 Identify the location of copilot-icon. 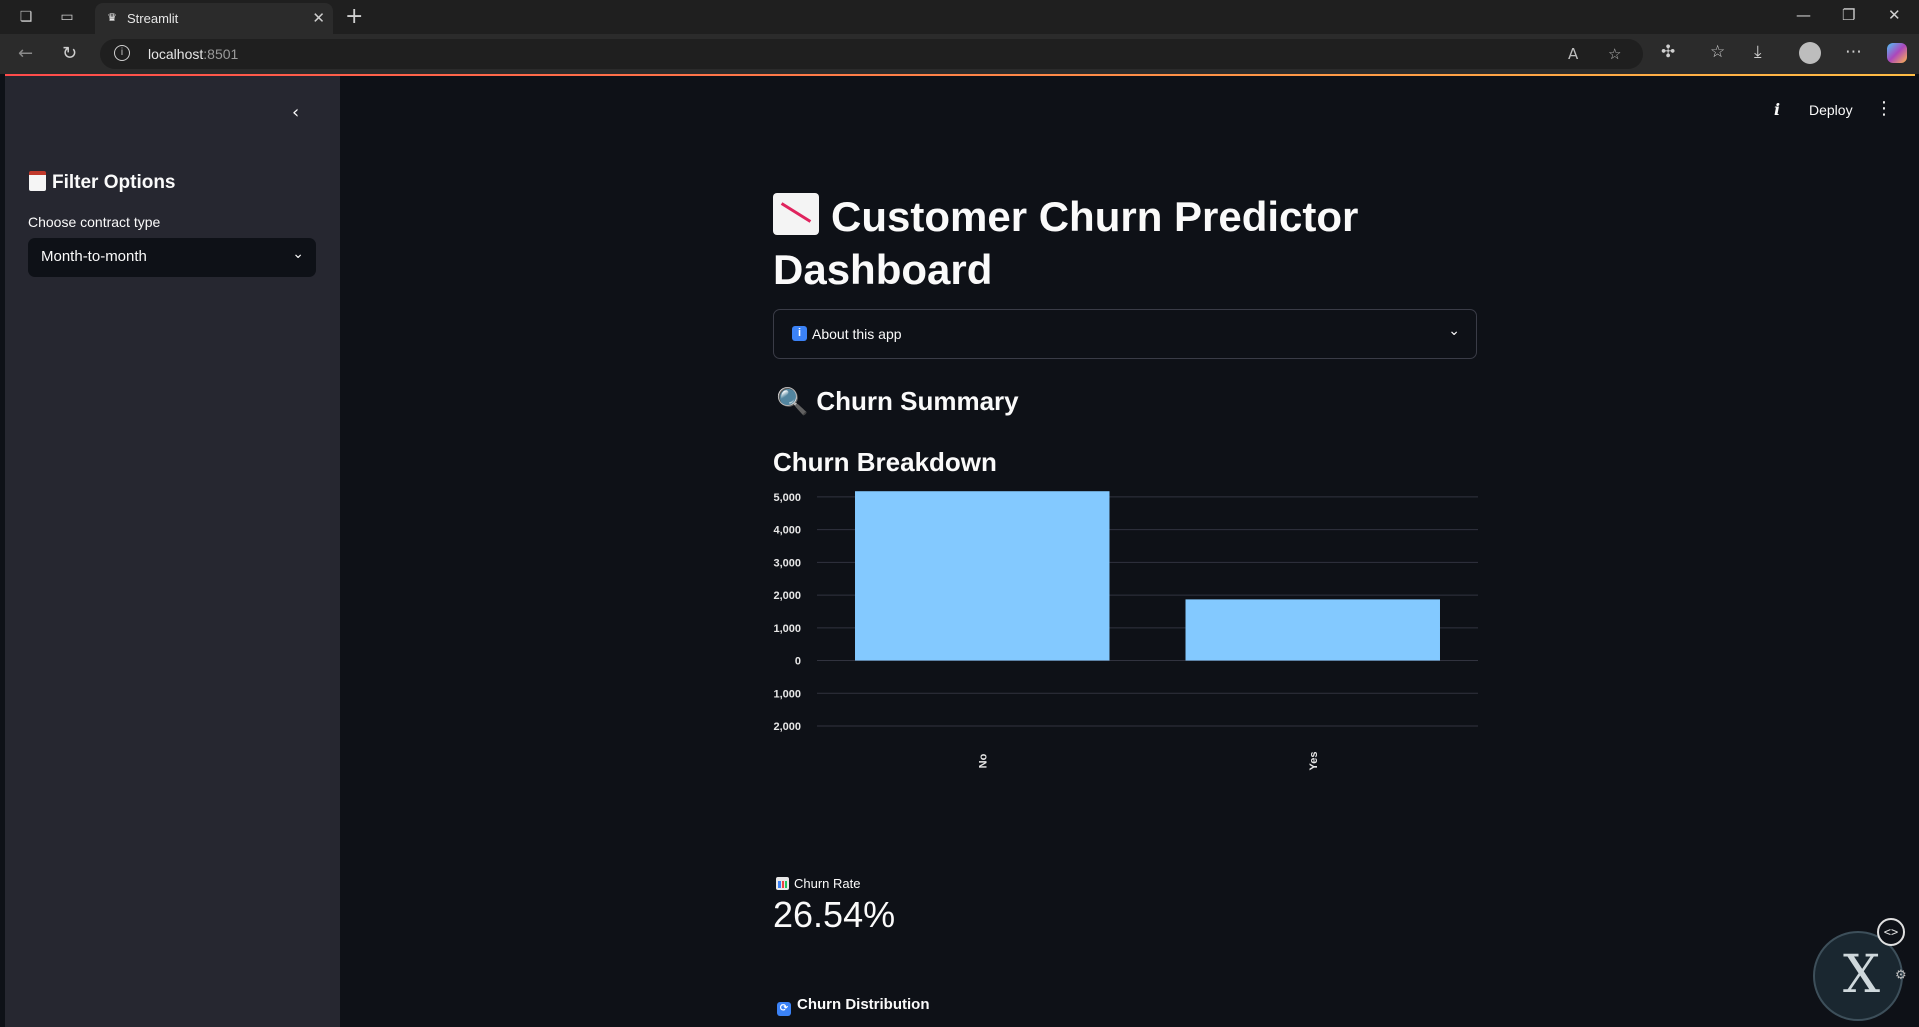
(1897, 53).